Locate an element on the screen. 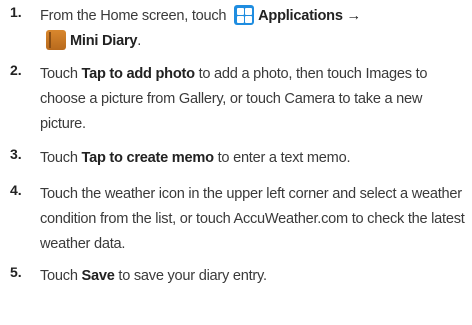  step-number: 3. is located at coordinates (16, 154).